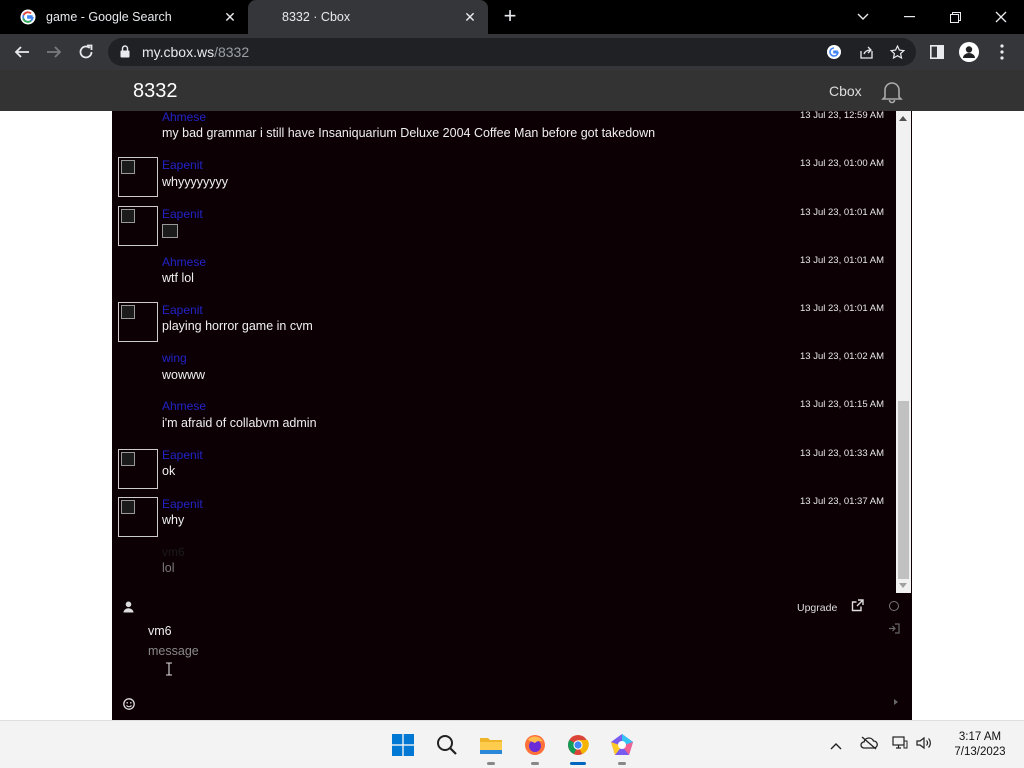 This screenshot has height=768, width=1024. What do you see at coordinates (535, 747) in the screenshot?
I see `firefox-icon` at bounding box center [535, 747].